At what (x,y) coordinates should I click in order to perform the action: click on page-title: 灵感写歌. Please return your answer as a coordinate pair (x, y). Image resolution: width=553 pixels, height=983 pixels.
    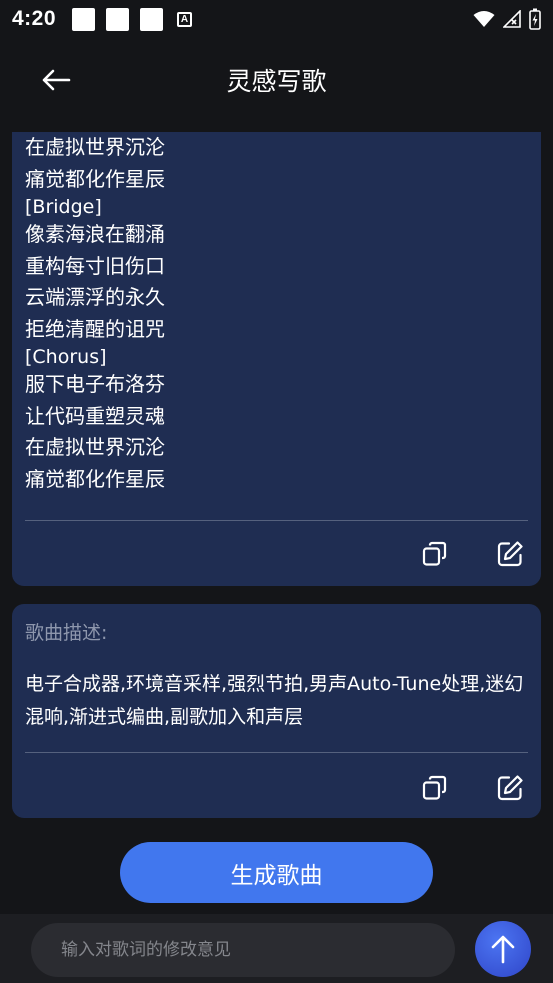
    Looking at the image, I should click on (276, 81).